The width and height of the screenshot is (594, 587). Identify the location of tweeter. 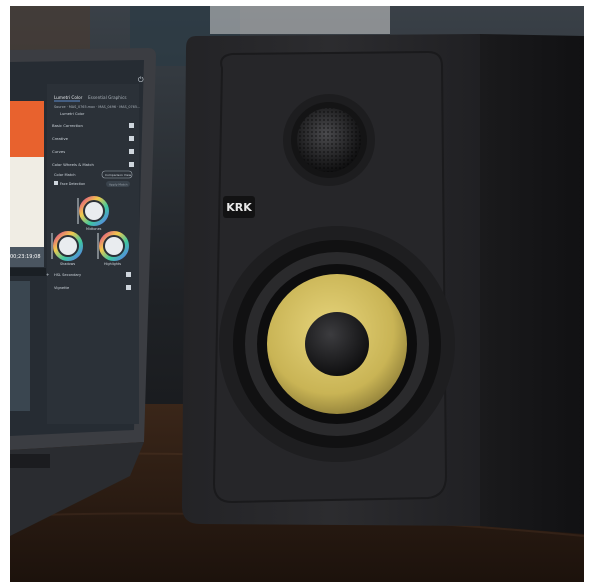
(329, 140).